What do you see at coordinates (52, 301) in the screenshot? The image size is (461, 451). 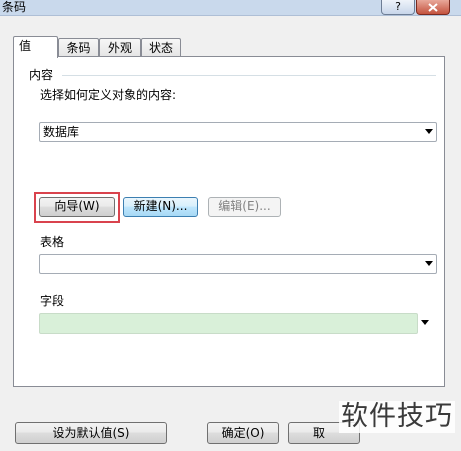 I see `field-label: 字段` at bounding box center [52, 301].